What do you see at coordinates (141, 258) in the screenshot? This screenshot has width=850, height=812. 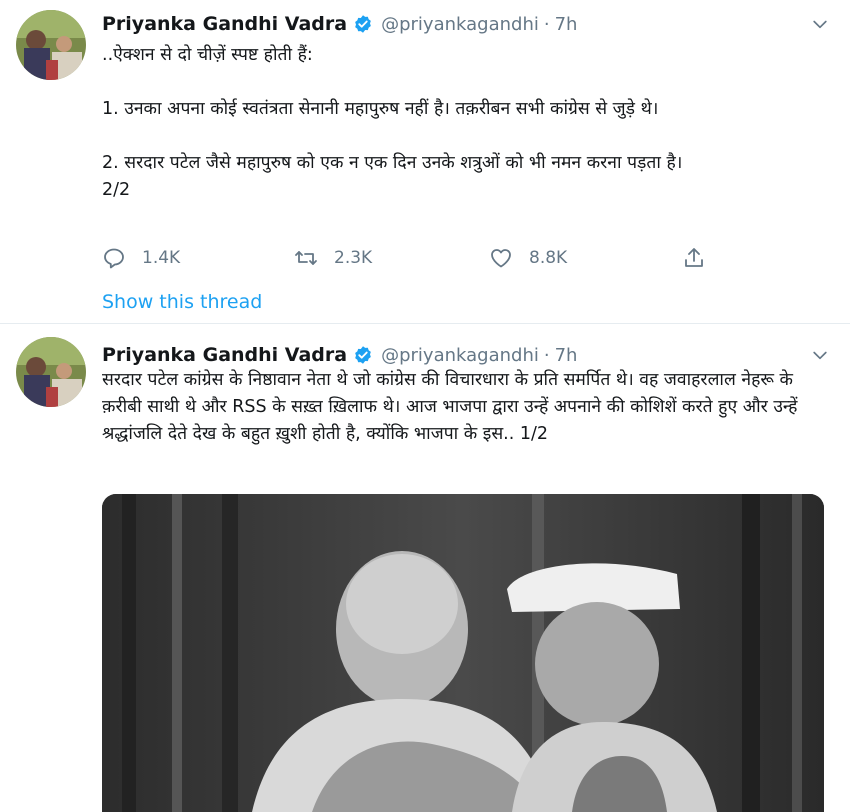 I see `reply-button: 1.4K` at bounding box center [141, 258].